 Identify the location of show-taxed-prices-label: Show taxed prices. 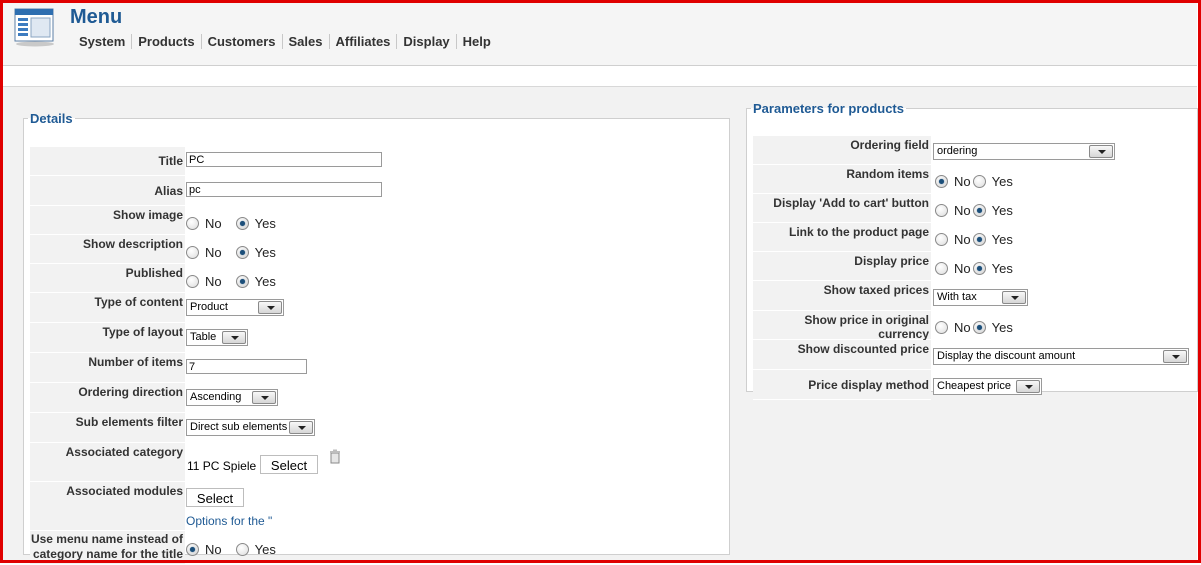
(876, 290).